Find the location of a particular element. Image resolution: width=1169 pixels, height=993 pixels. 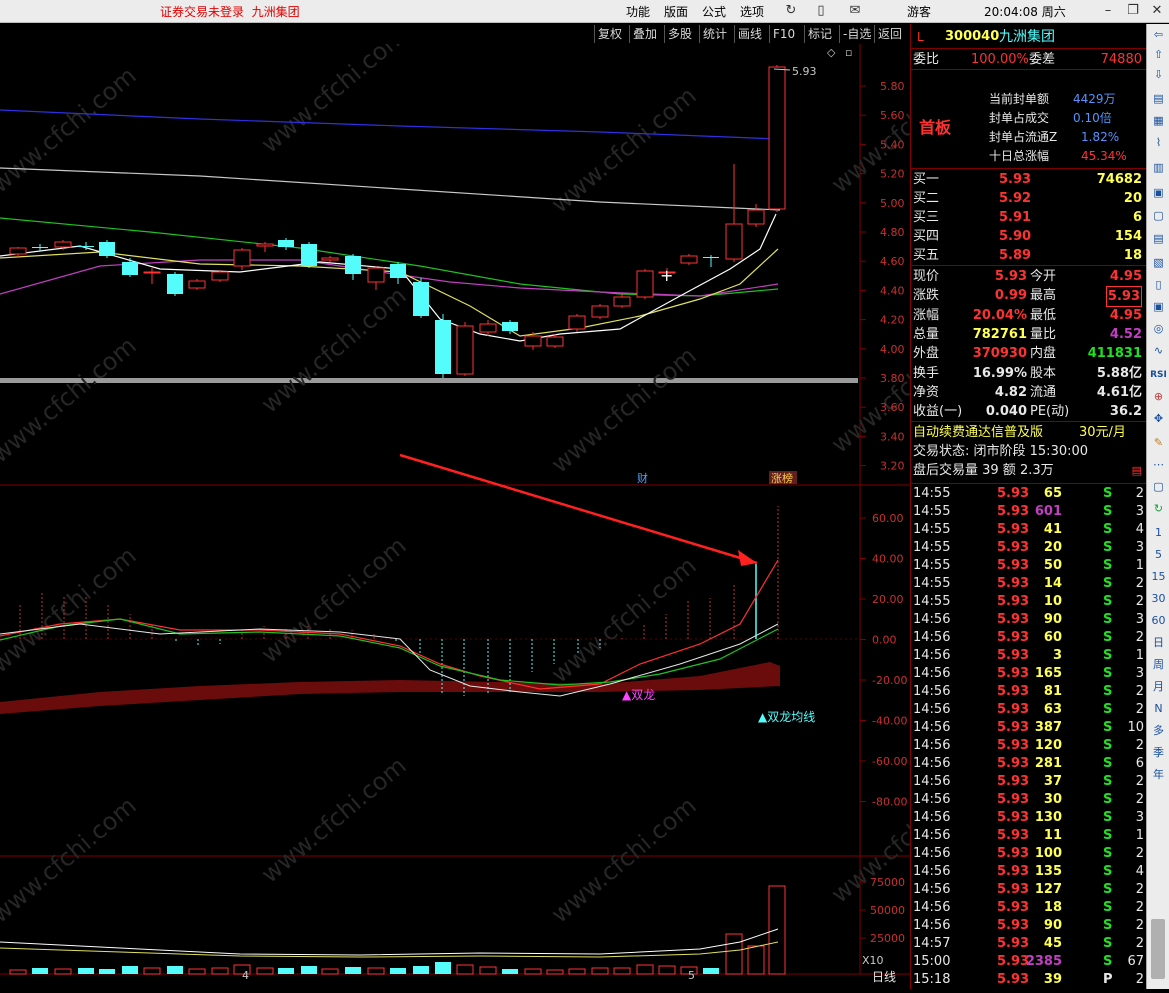

grid-icon: ▦ is located at coordinates (1158, 121).